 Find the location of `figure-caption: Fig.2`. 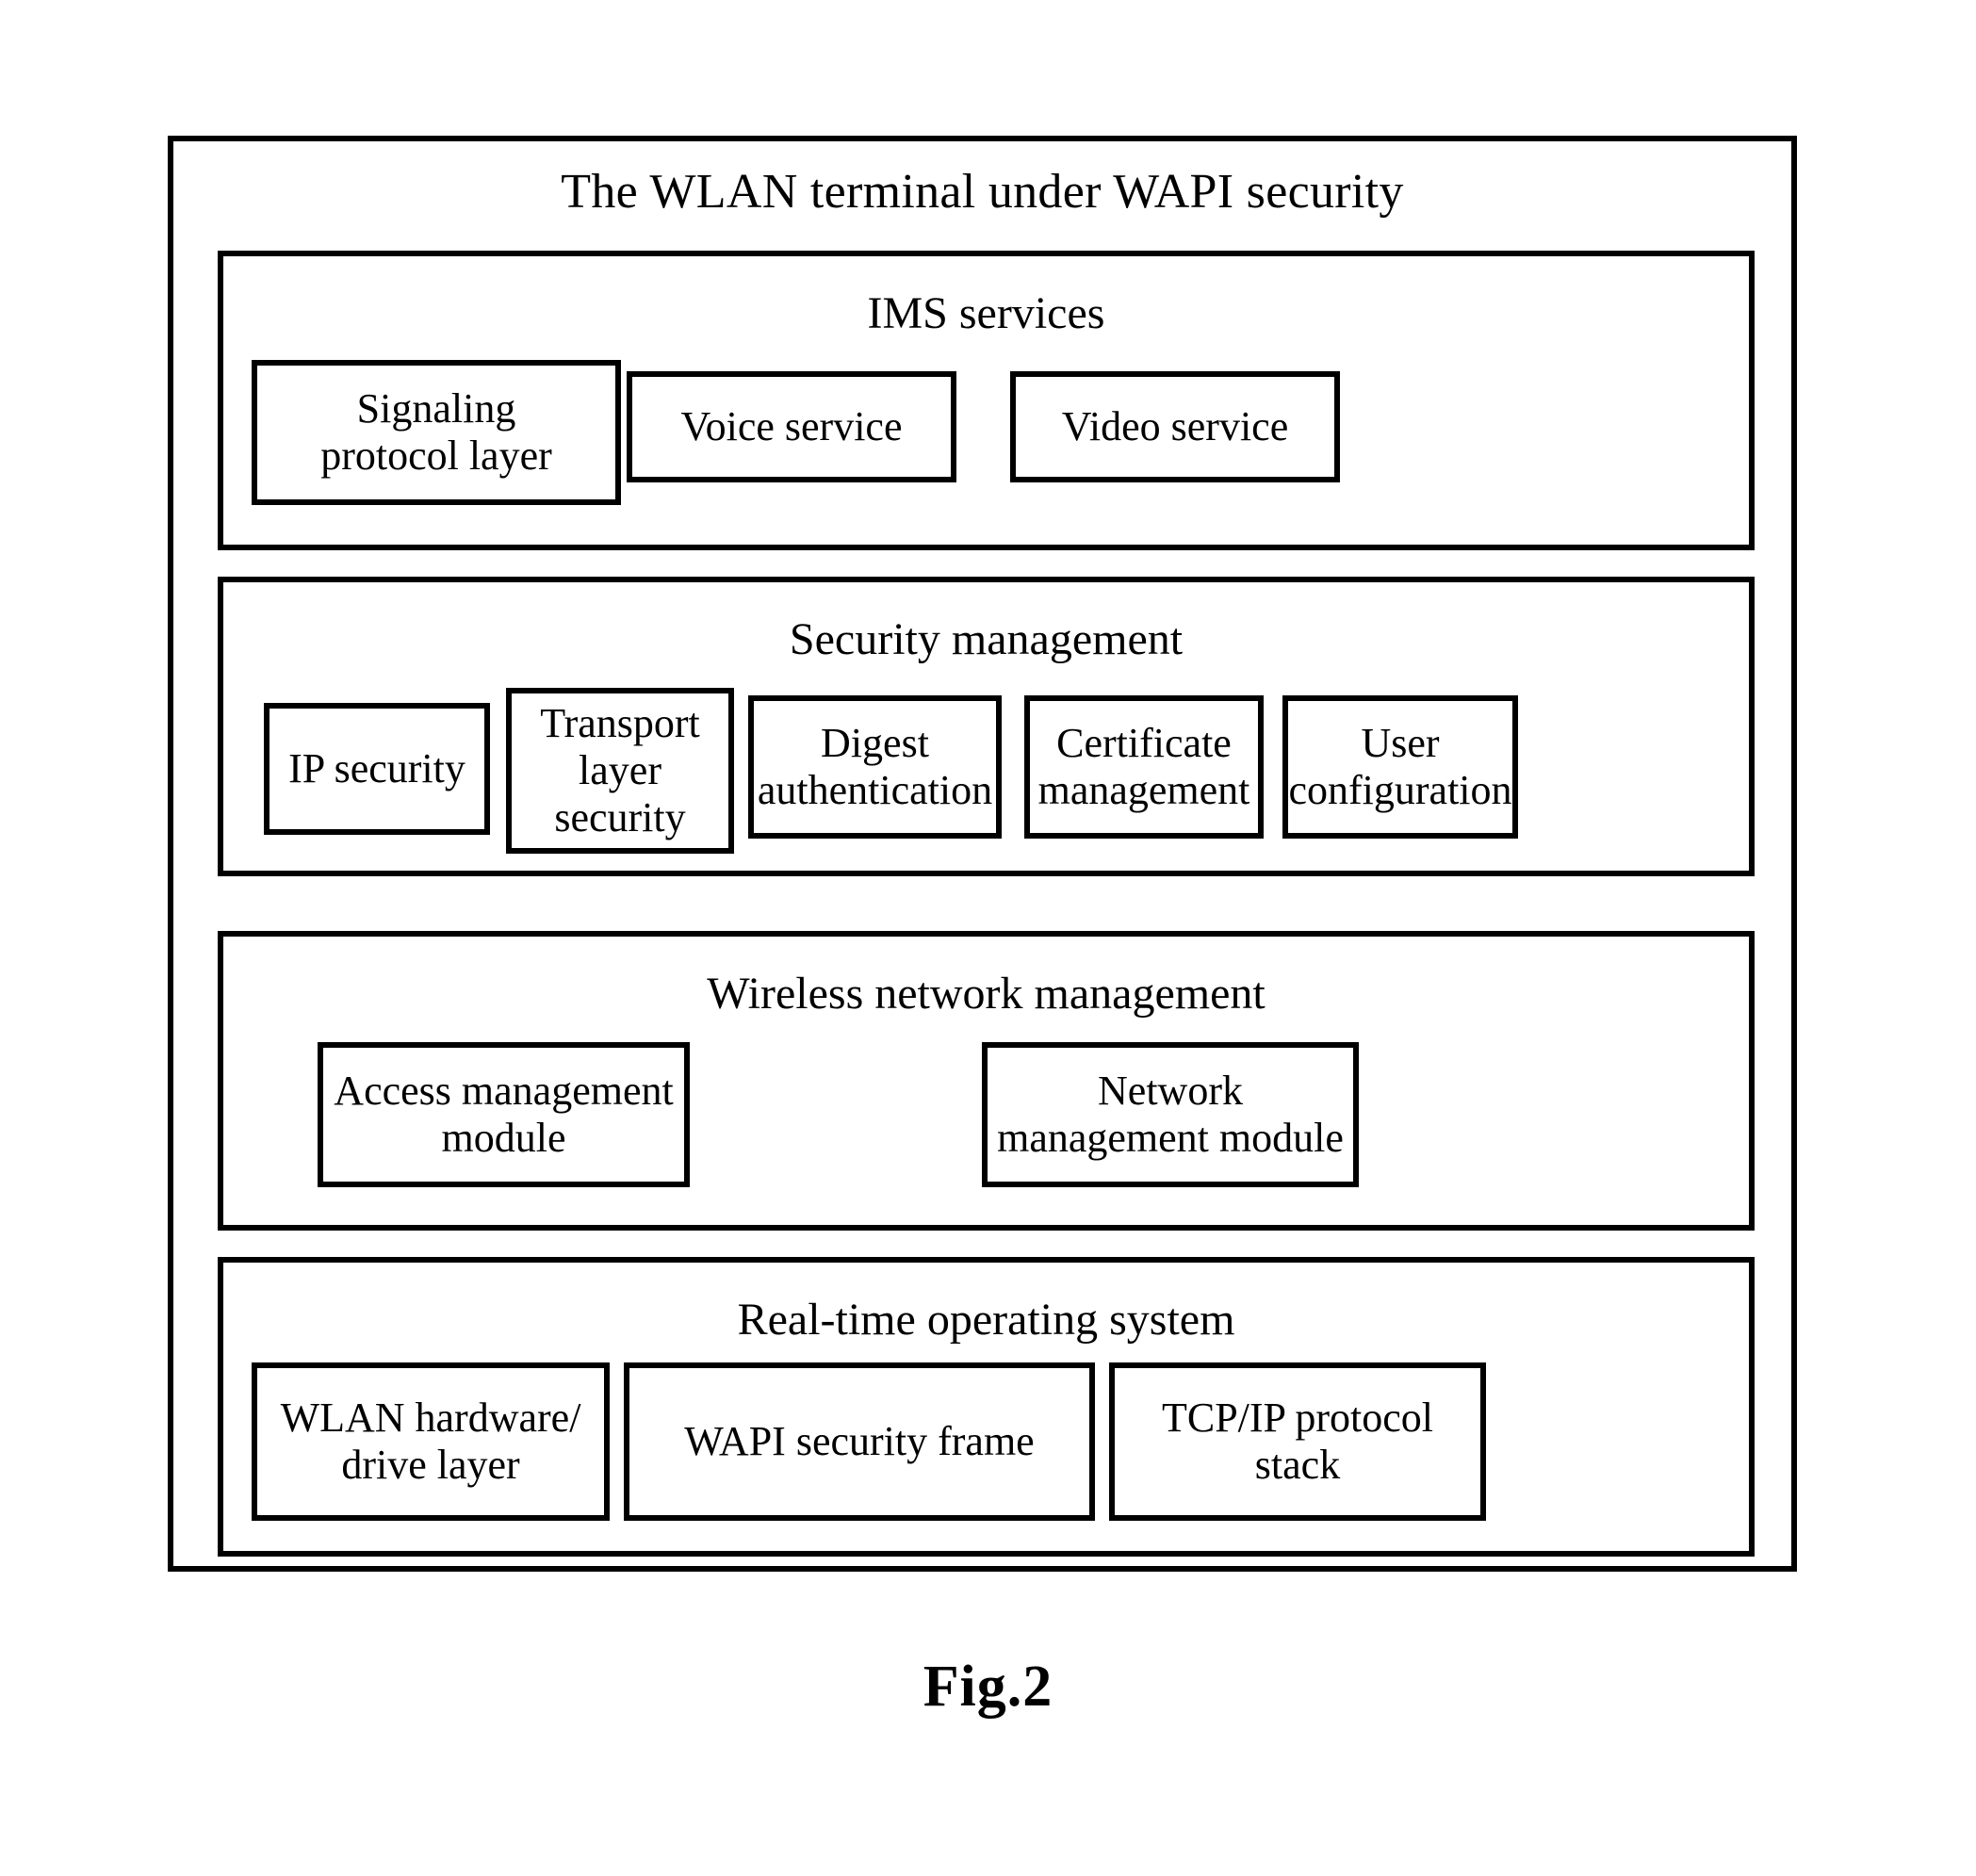

figure-caption: Fig.2 is located at coordinates (988, 1687).